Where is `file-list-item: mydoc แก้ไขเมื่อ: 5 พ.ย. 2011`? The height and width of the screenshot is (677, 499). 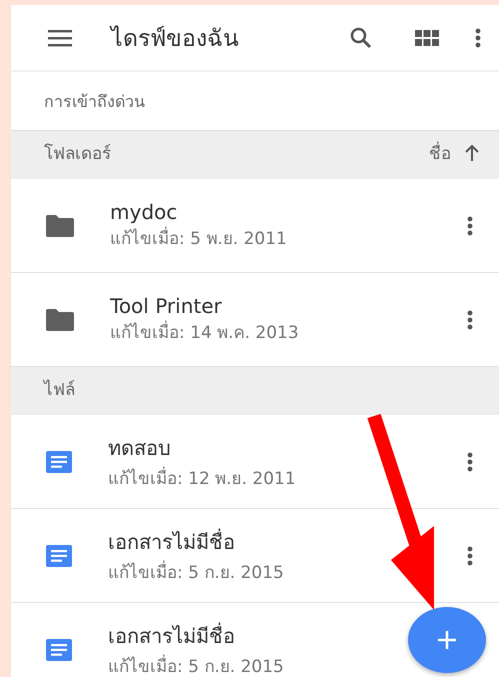 file-list-item: mydoc แก้ไขเมื่อ: 5 พ.ย. 2011 is located at coordinates (255, 226).